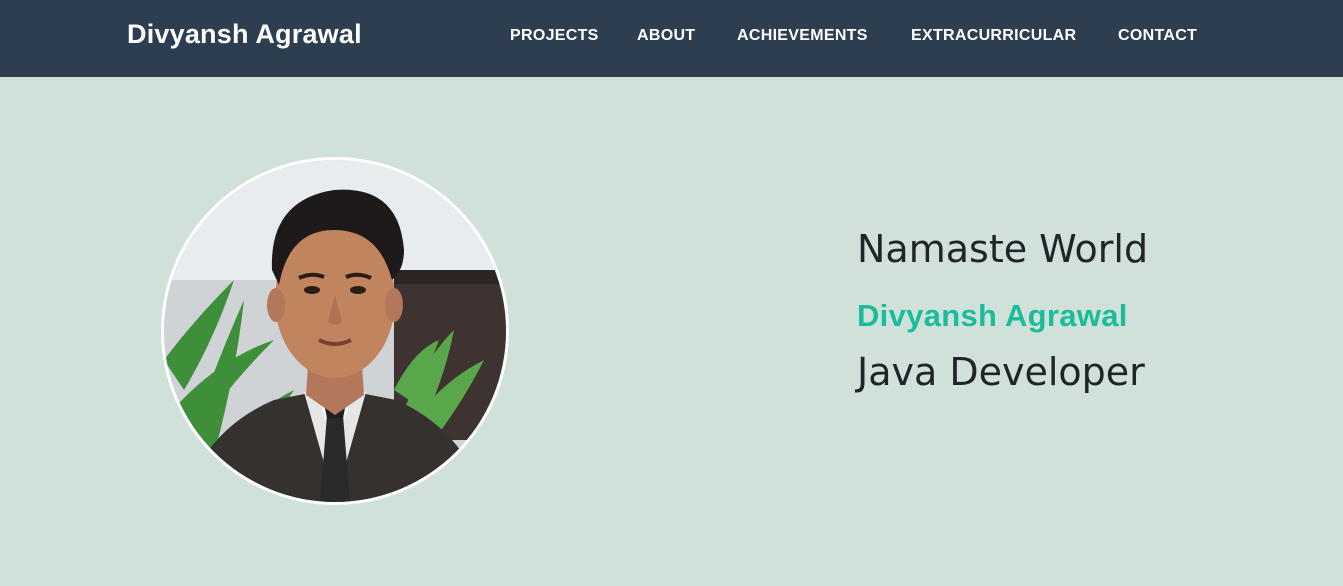  Describe the element at coordinates (244, 34) in the screenshot. I see `brand-link: Divyansh Agrawal` at that location.